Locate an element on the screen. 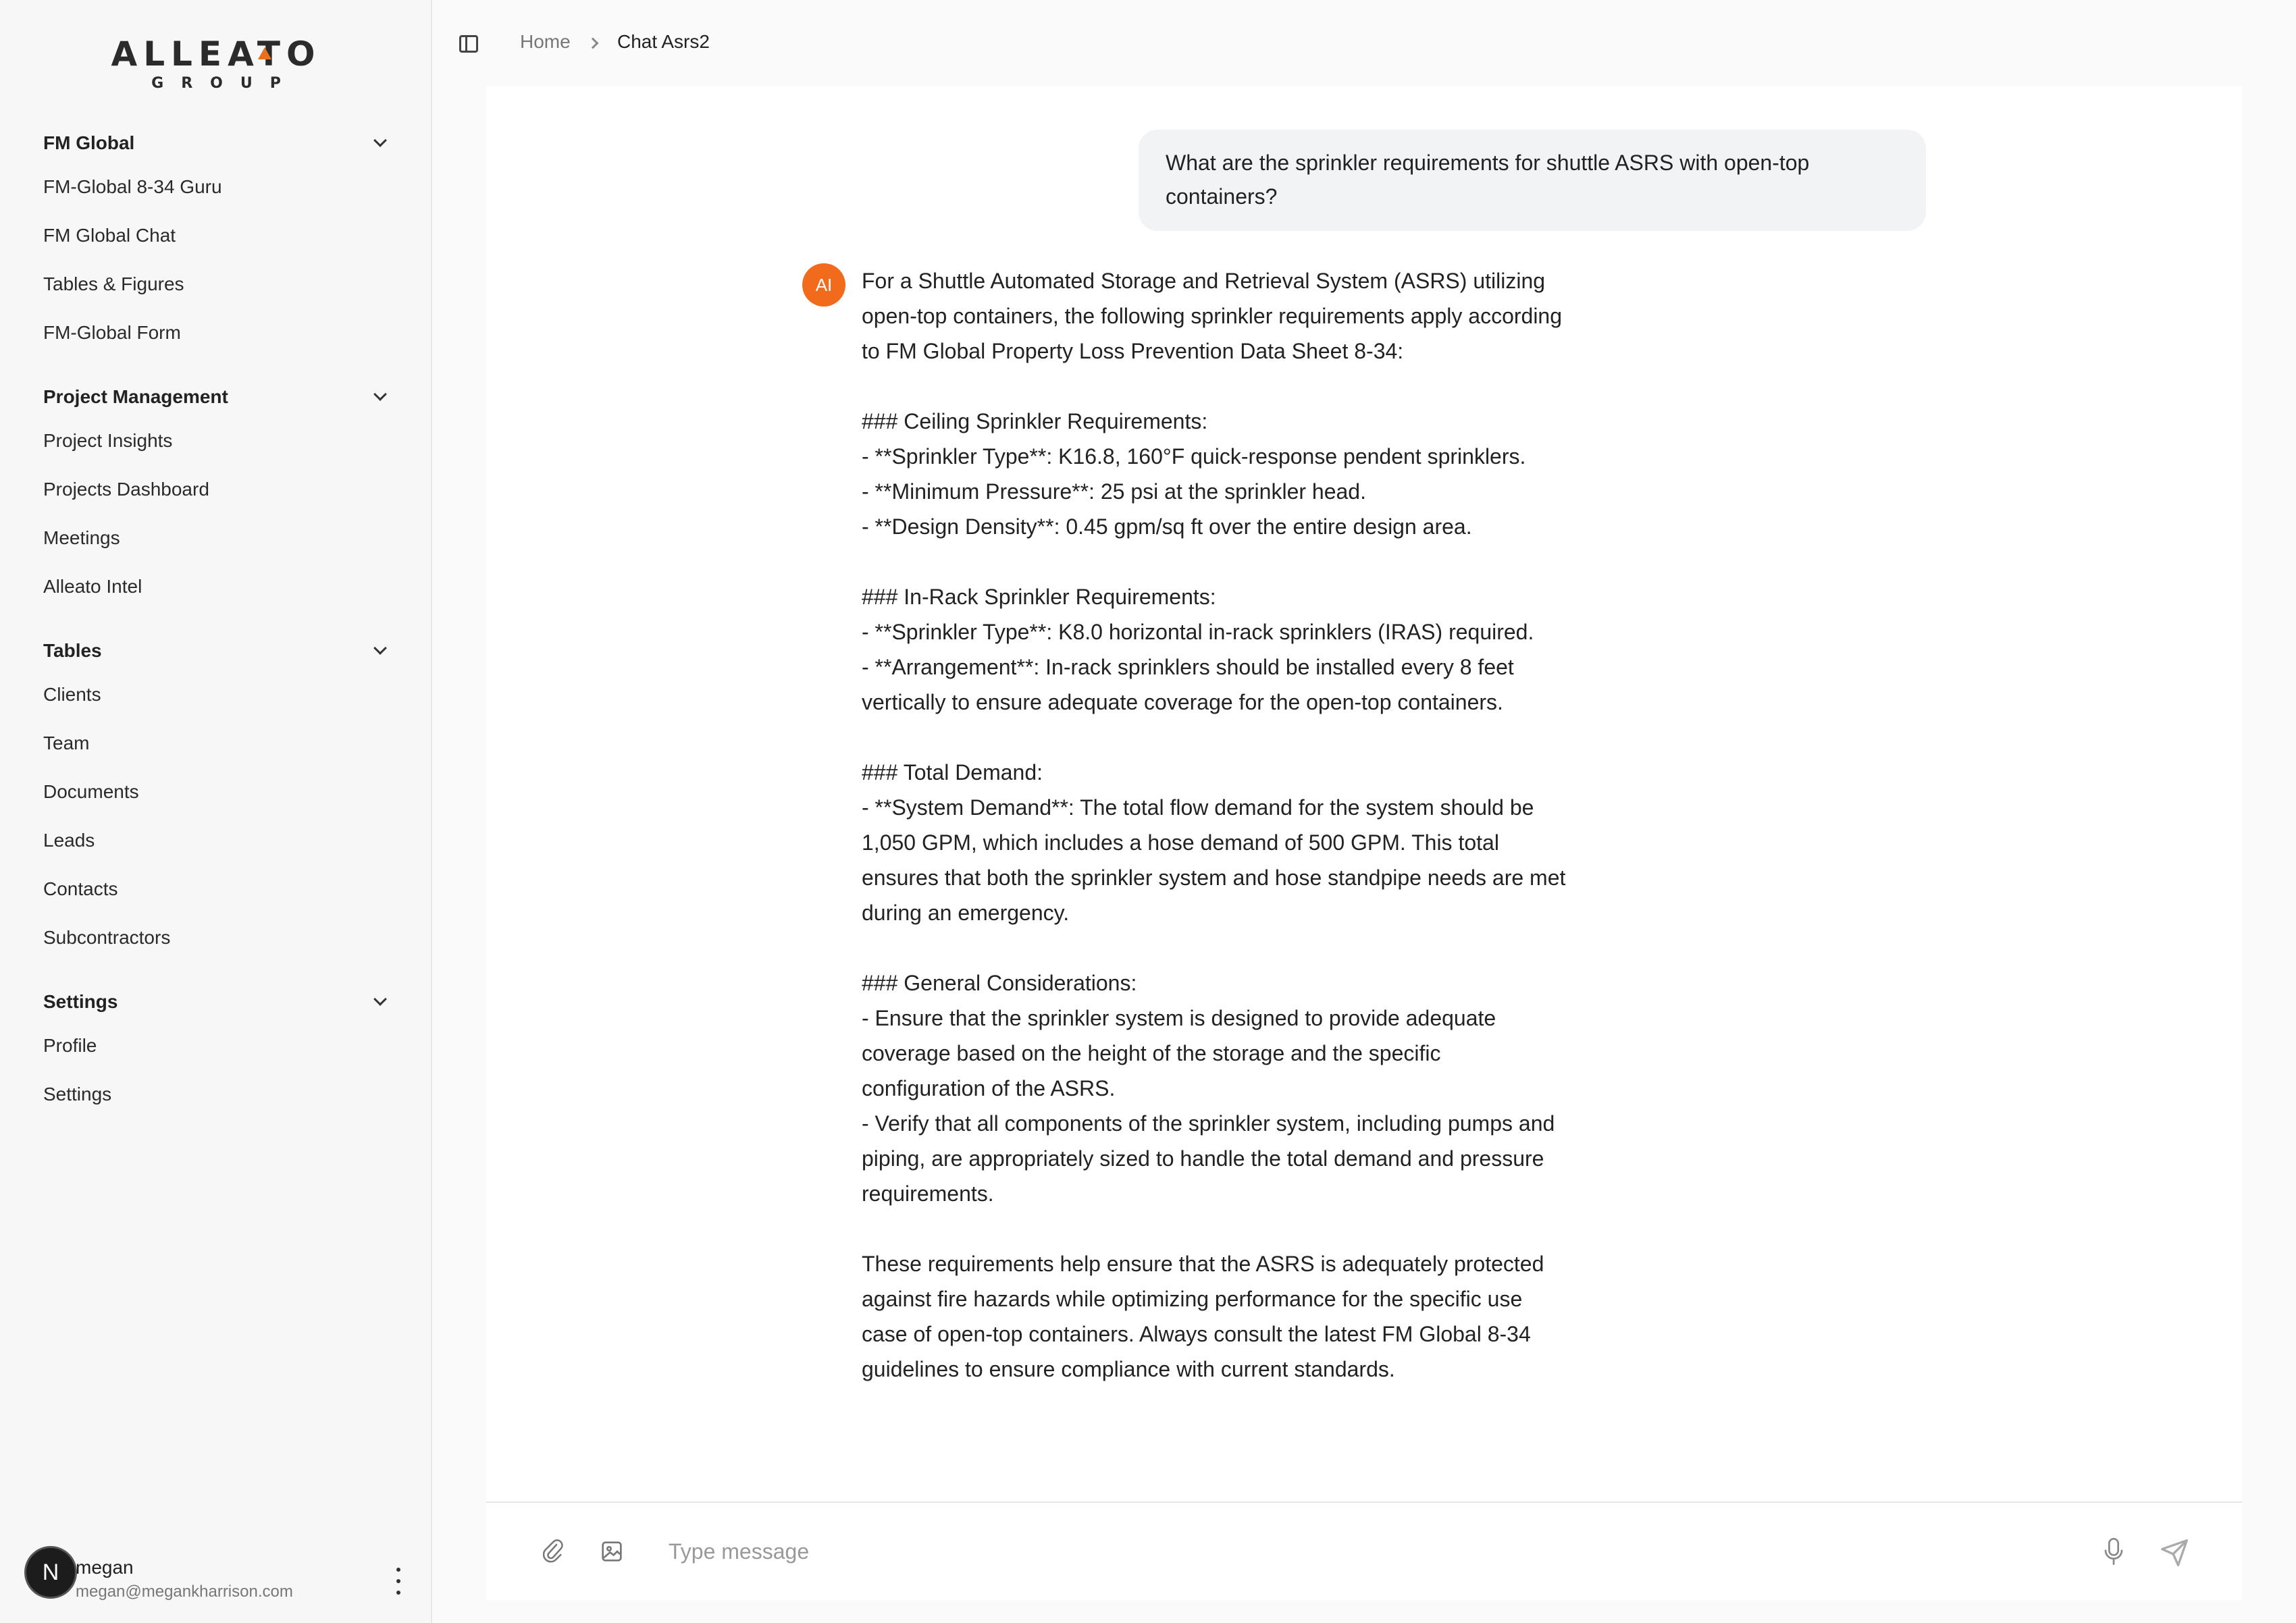  brand-logo: ALLEATO GROUP is located at coordinates (216, 67).